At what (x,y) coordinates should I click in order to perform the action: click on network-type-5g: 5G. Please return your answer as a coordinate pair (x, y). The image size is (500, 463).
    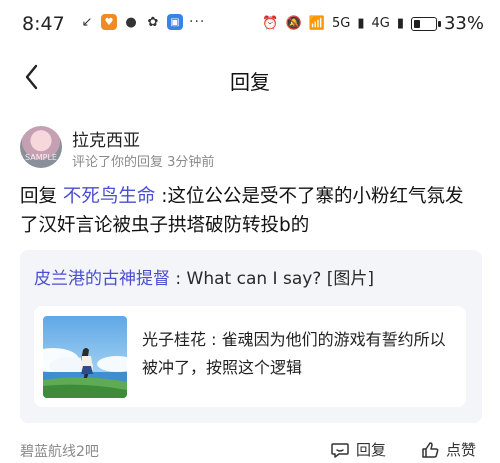
    Looking at the image, I should click on (341, 23).